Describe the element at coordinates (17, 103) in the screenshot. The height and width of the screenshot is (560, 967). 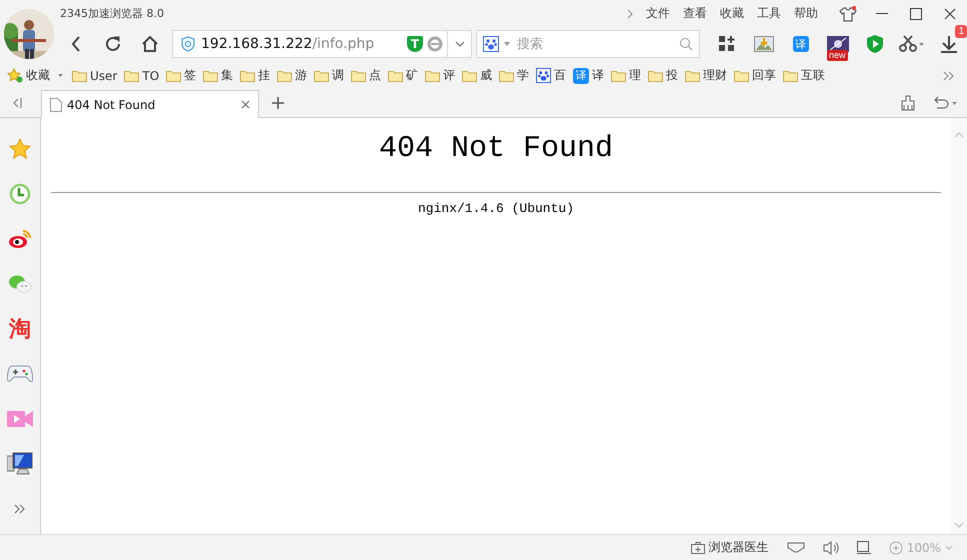
I see `collapse-icon` at that location.